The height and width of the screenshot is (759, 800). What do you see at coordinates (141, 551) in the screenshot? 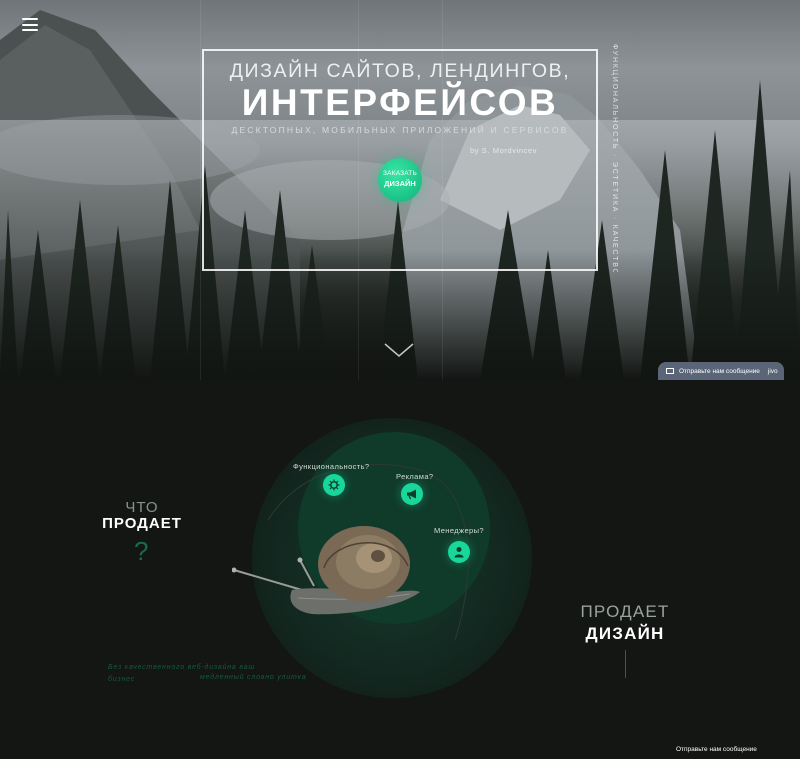
I see `question-mark: ?` at bounding box center [141, 551].